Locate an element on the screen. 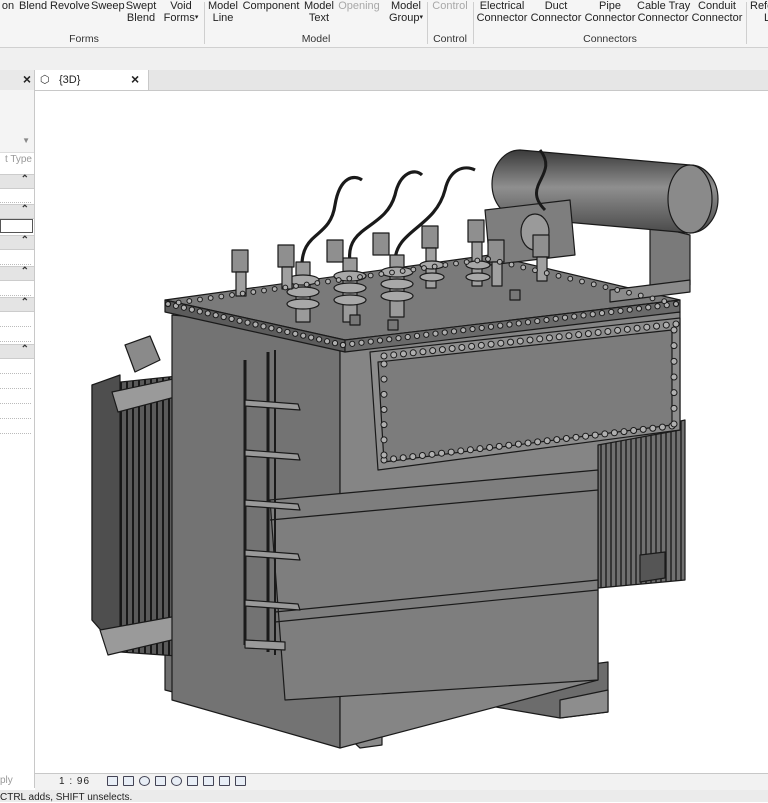 Image resolution: width=768 pixels, height=803 pixels. model-line-button: Model Line is located at coordinates (223, 12).